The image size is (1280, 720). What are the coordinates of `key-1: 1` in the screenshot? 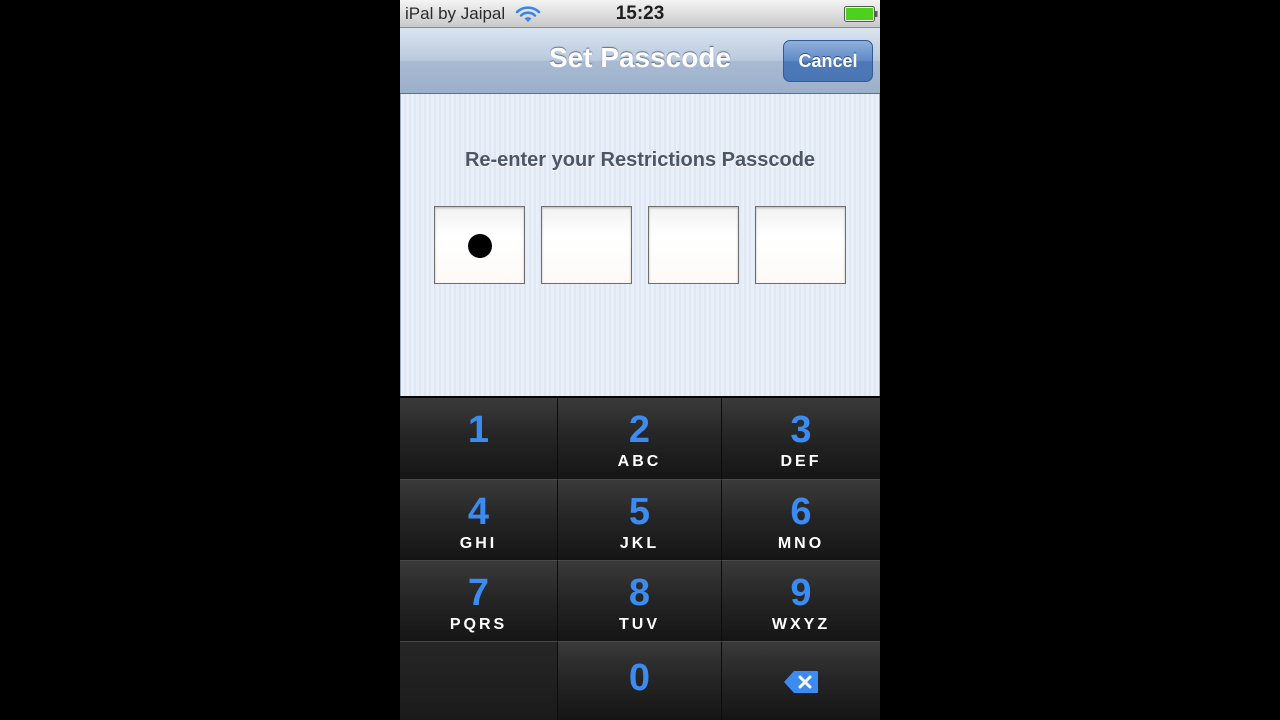 It's located at (479, 439).